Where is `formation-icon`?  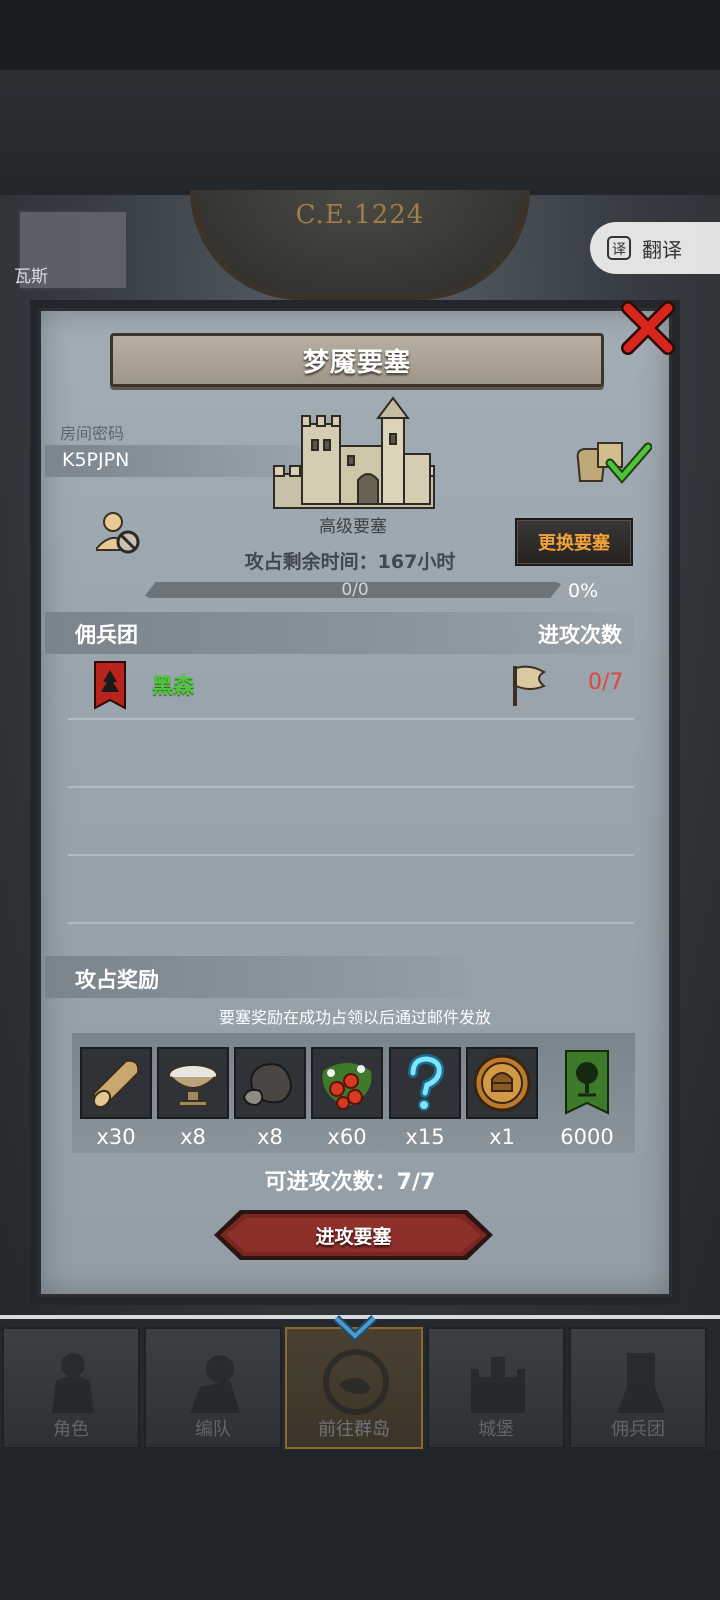 formation-icon is located at coordinates (215, 1384).